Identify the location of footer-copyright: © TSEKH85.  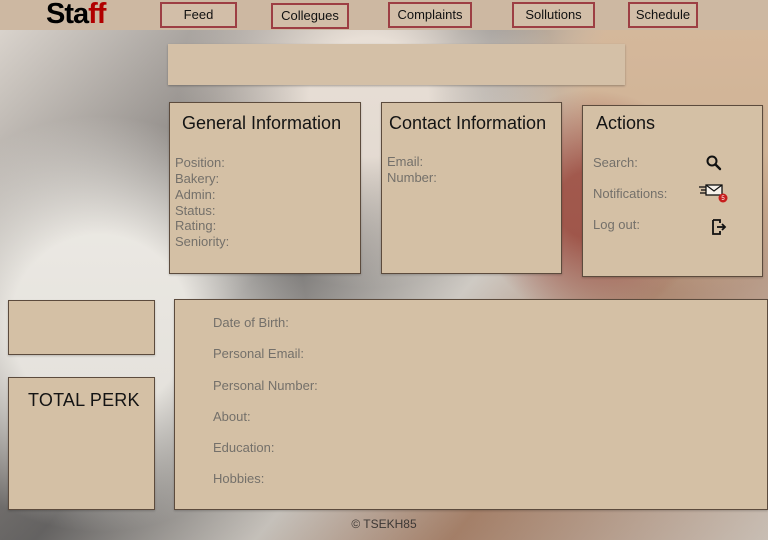
(384, 524).